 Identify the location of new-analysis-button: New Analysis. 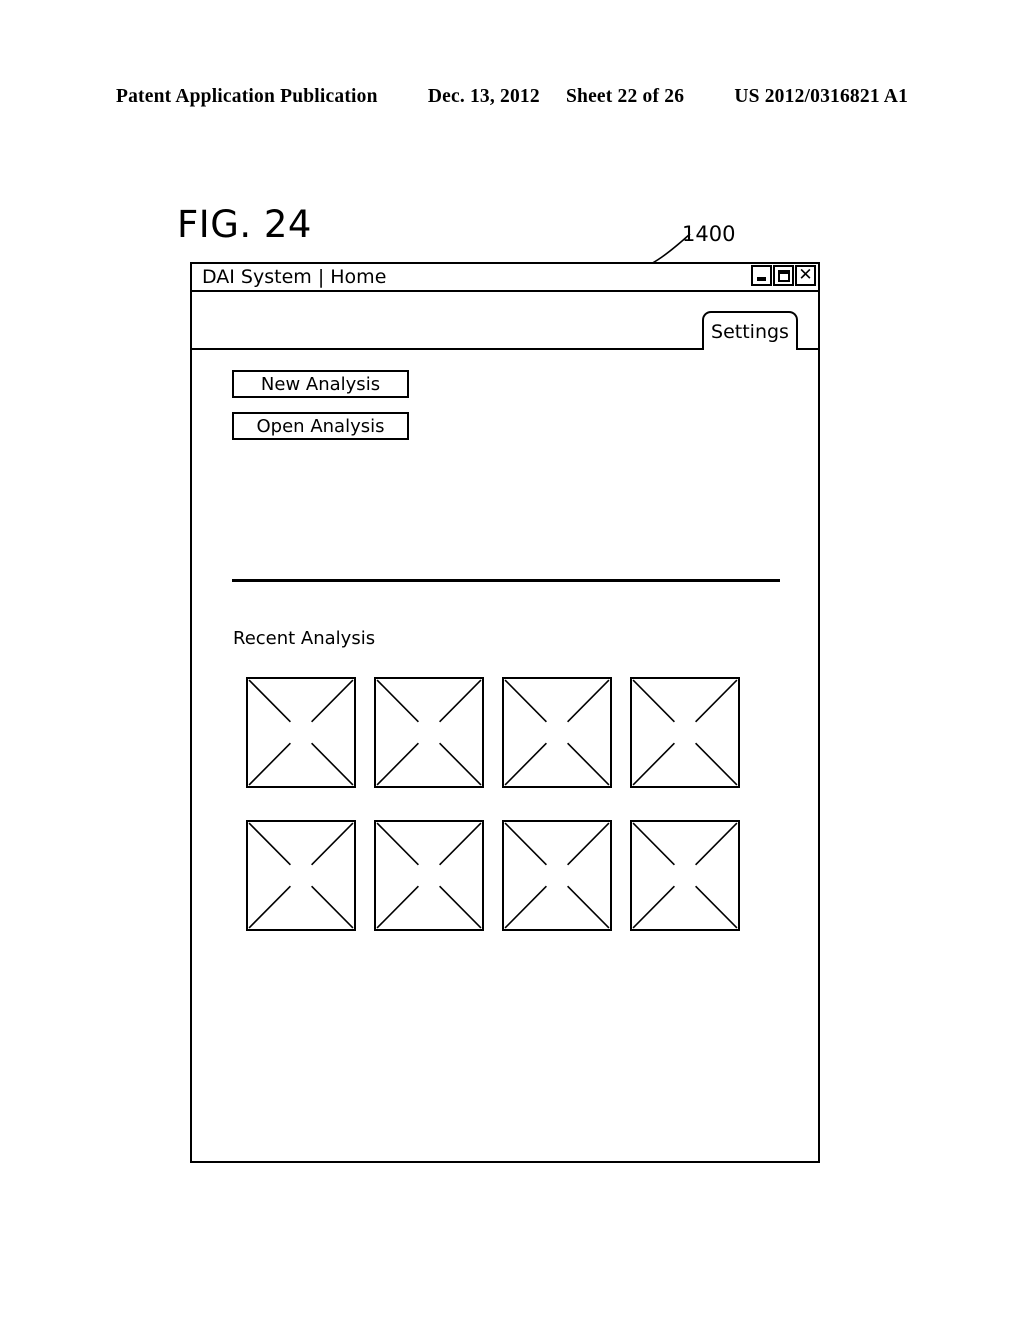
(320, 384).